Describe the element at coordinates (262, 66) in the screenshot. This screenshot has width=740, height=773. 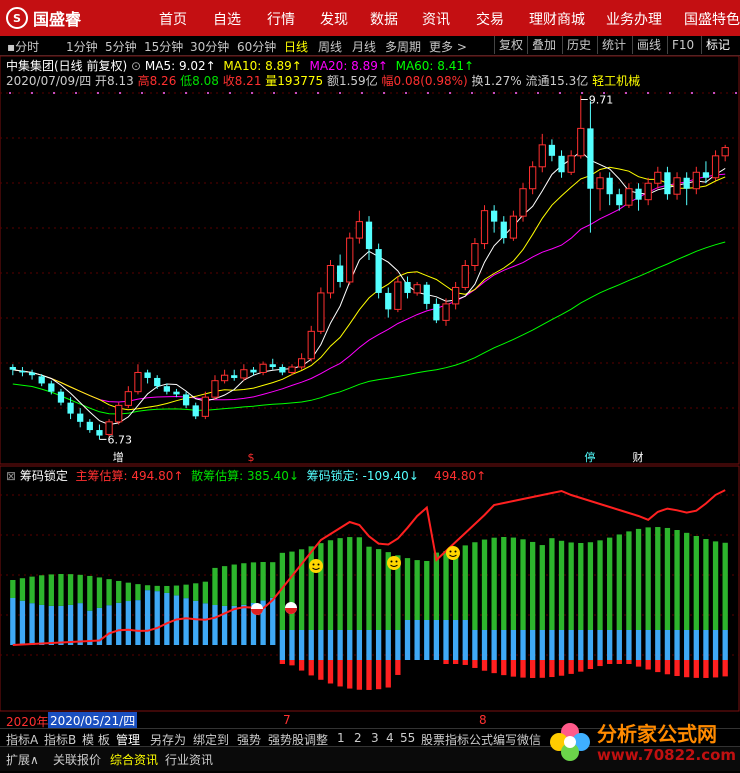
I see `ma10-value: MA10: 8.89↑` at that location.